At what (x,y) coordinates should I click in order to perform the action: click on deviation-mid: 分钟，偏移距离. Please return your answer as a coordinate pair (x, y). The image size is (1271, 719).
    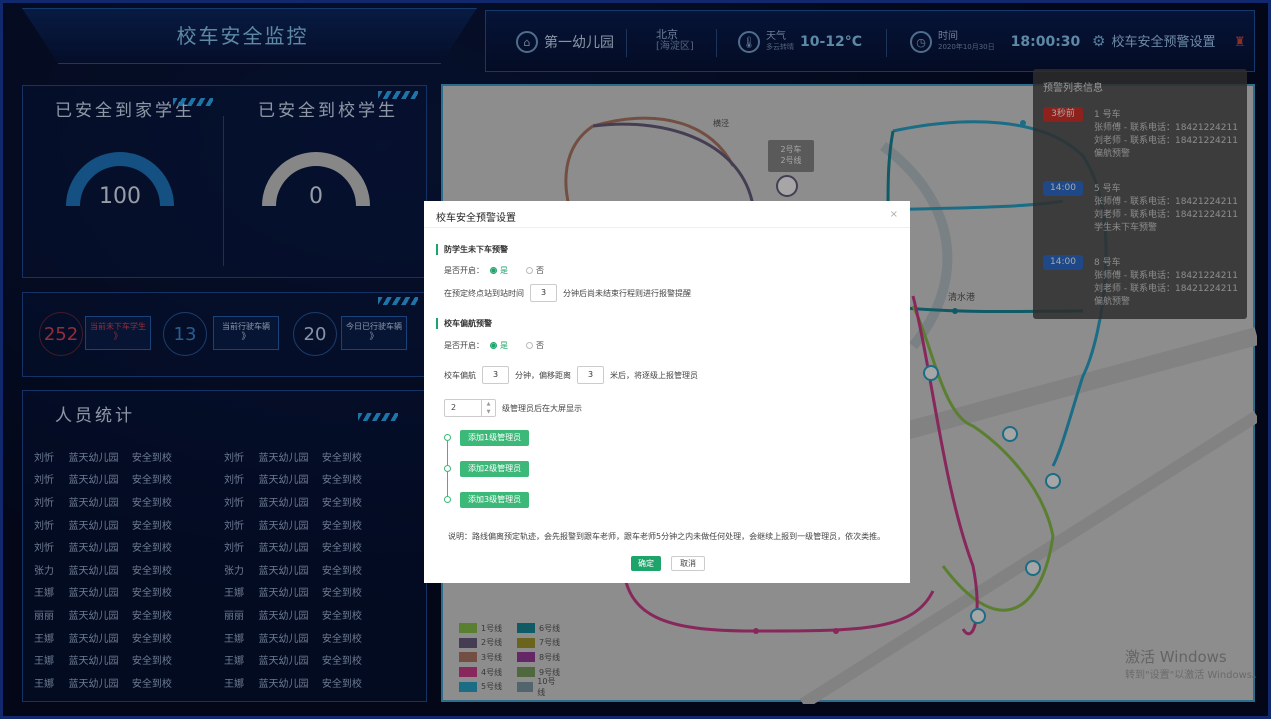
    Looking at the image, I should click on (543, 375).